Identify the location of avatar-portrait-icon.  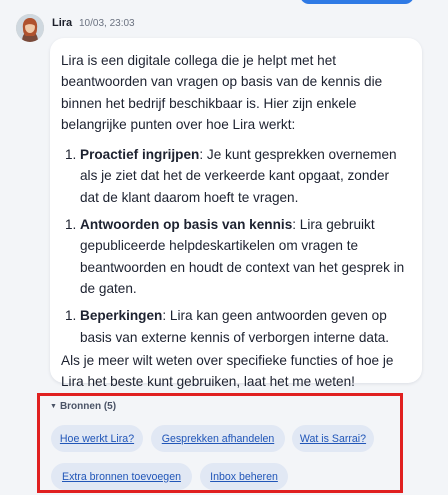
(30, 28).